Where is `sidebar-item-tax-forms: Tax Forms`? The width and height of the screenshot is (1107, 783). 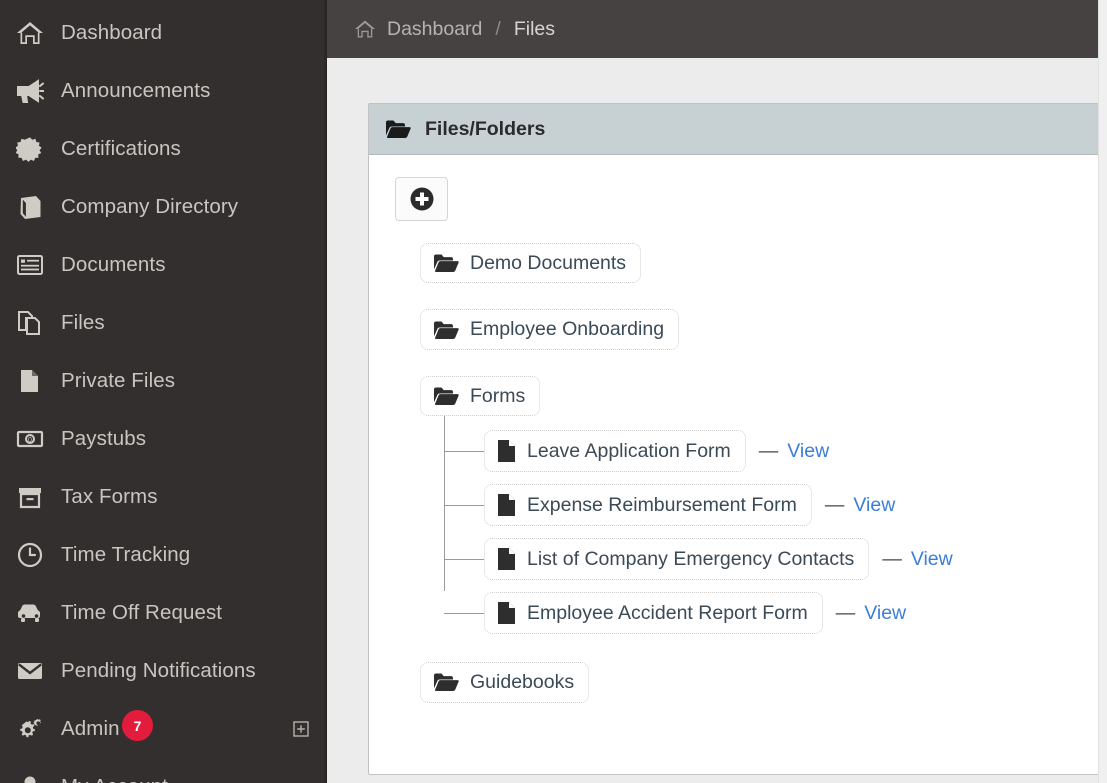
sidebar-item-tax-forms: Tax Forms is located at coordinates (163, 497).